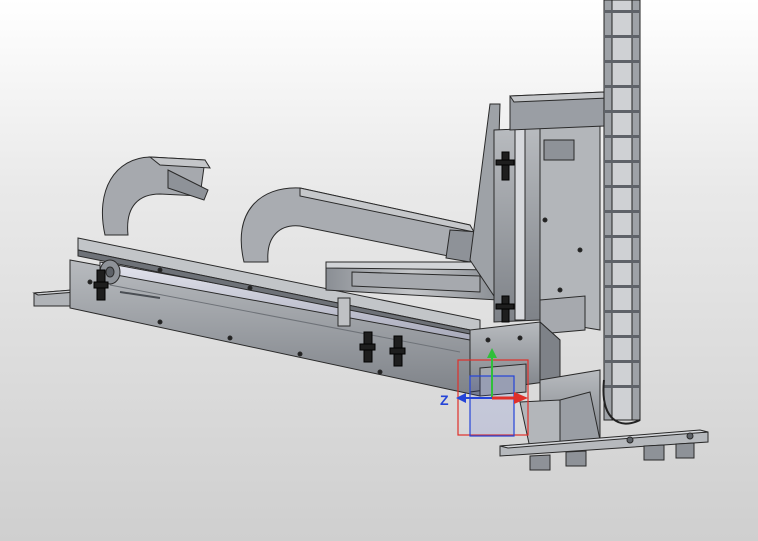 Image resolution: width=758 pixels, height=541 pixels. Describe the element at coordinates (621, 212) in the screenshot. I see `vertical-drag-chain` at that location.